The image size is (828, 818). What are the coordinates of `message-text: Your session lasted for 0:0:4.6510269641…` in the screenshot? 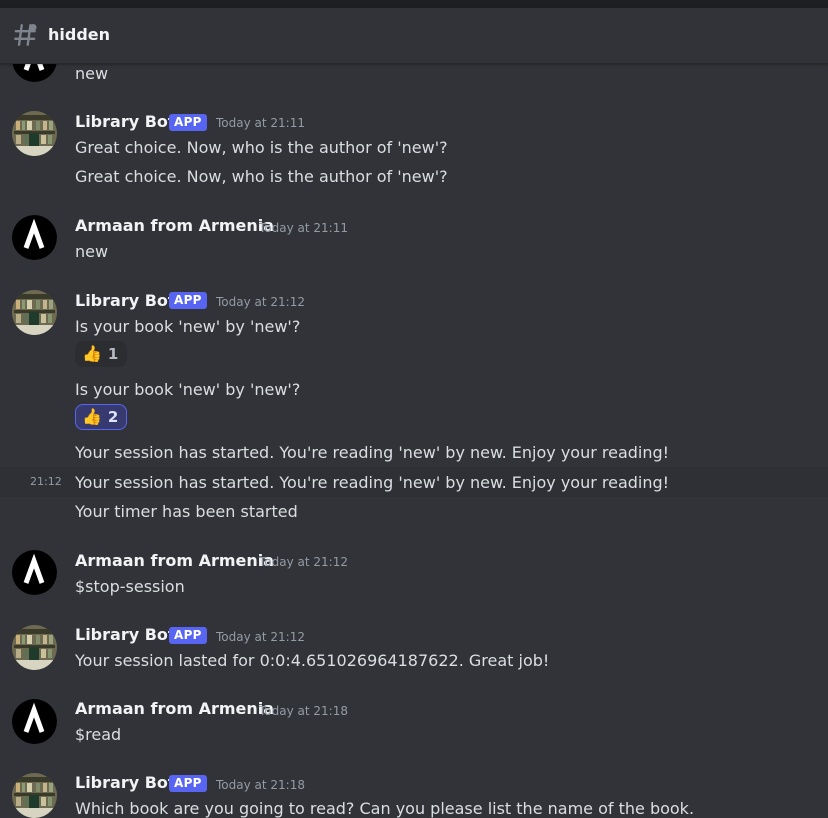 It's located at (312, 660).